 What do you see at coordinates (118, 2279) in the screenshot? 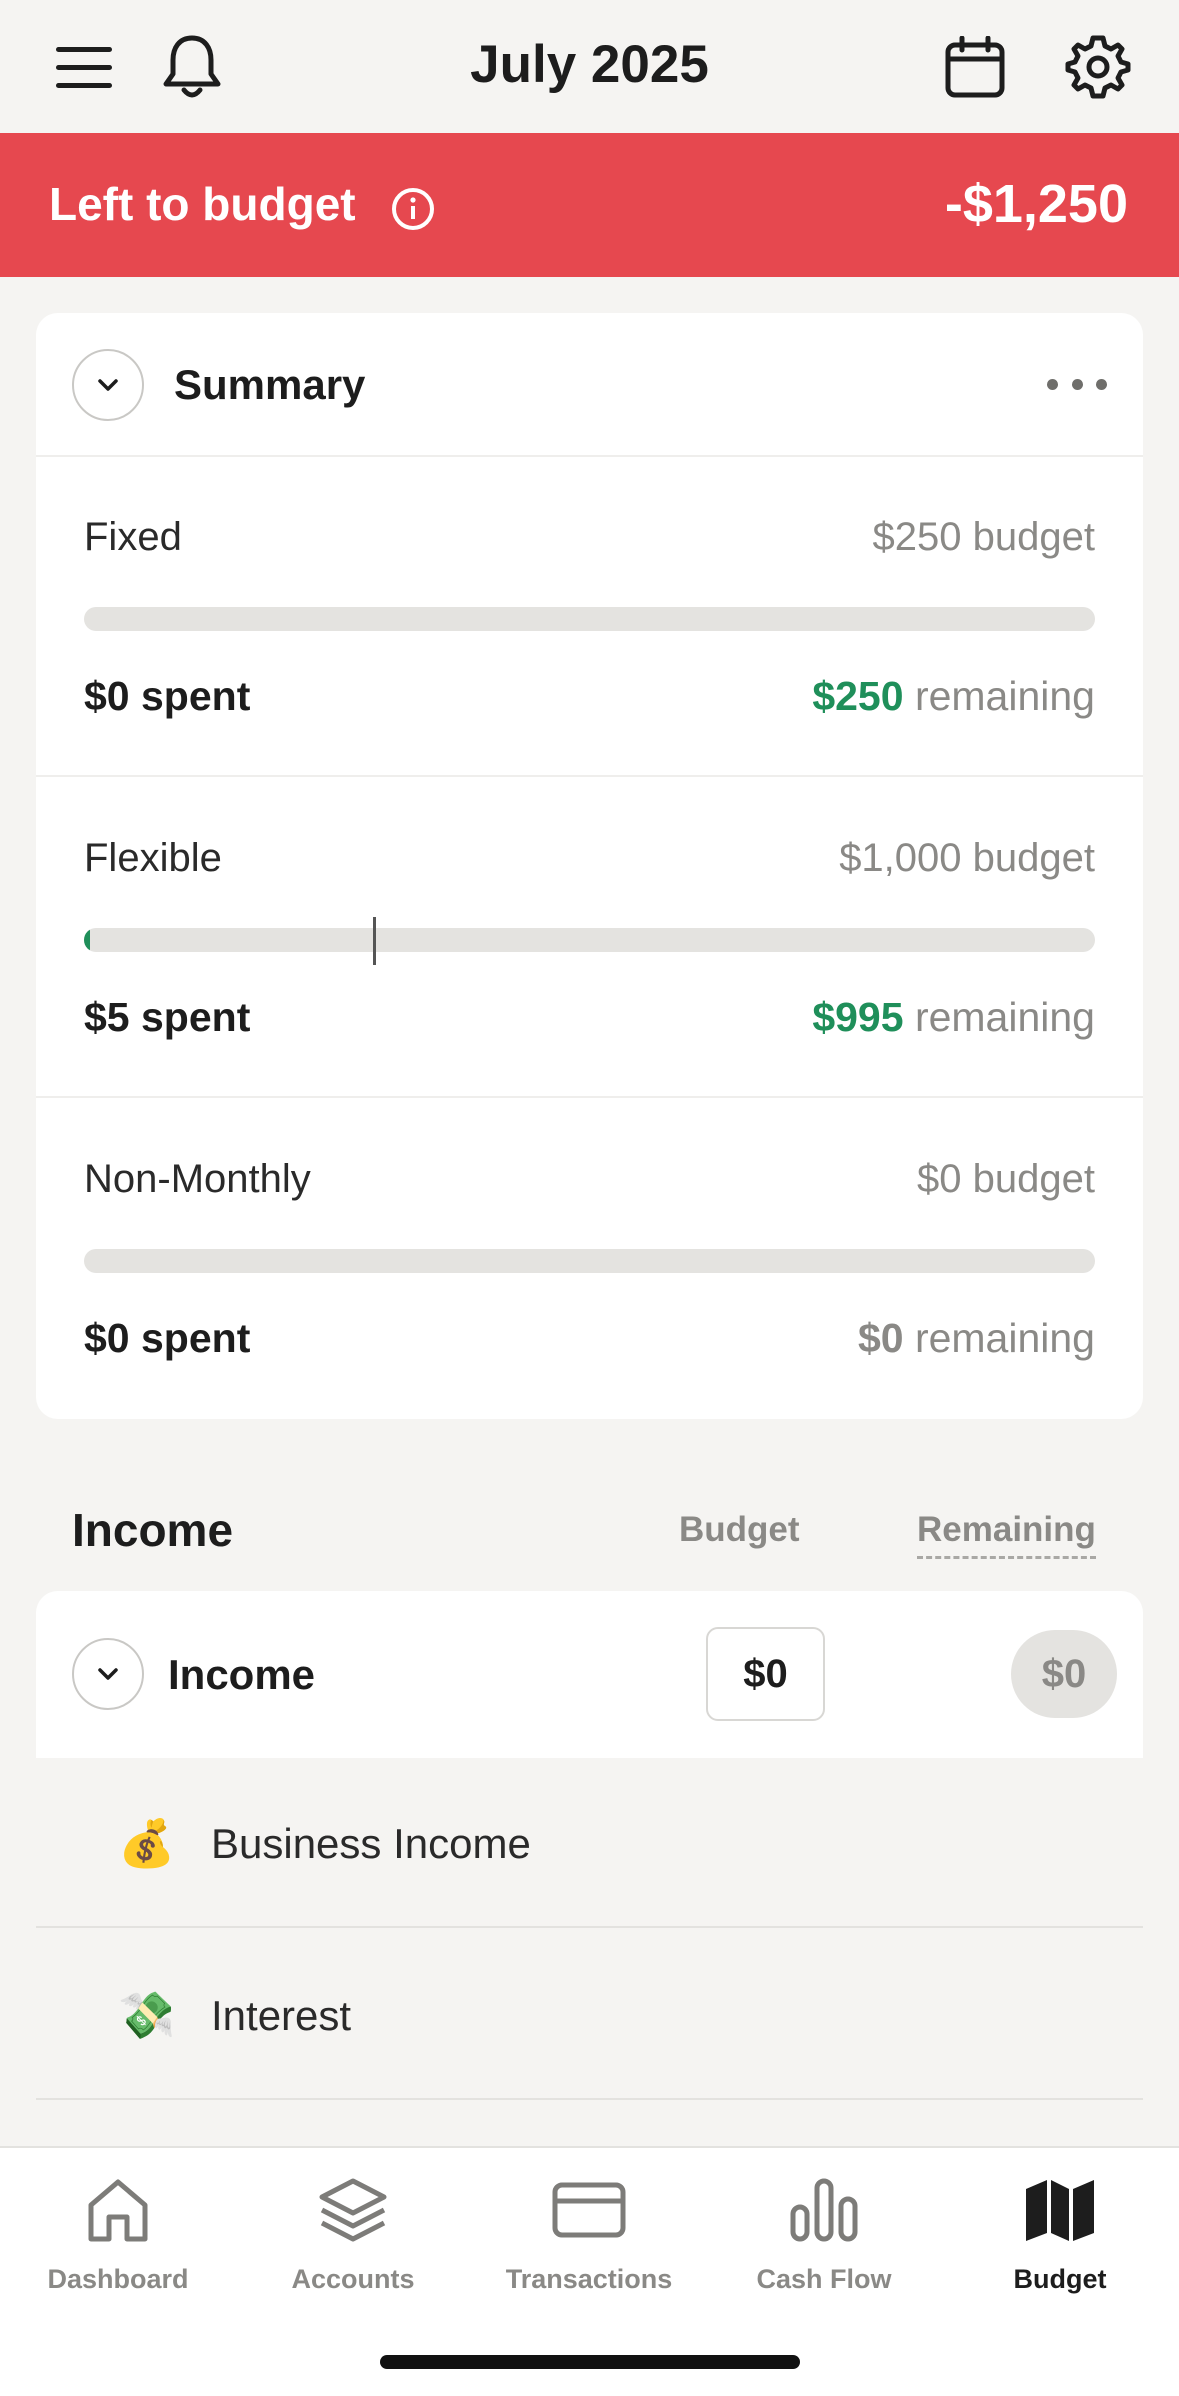
I see `nav-label: Dashboard` at bounding box center [118, 2279].